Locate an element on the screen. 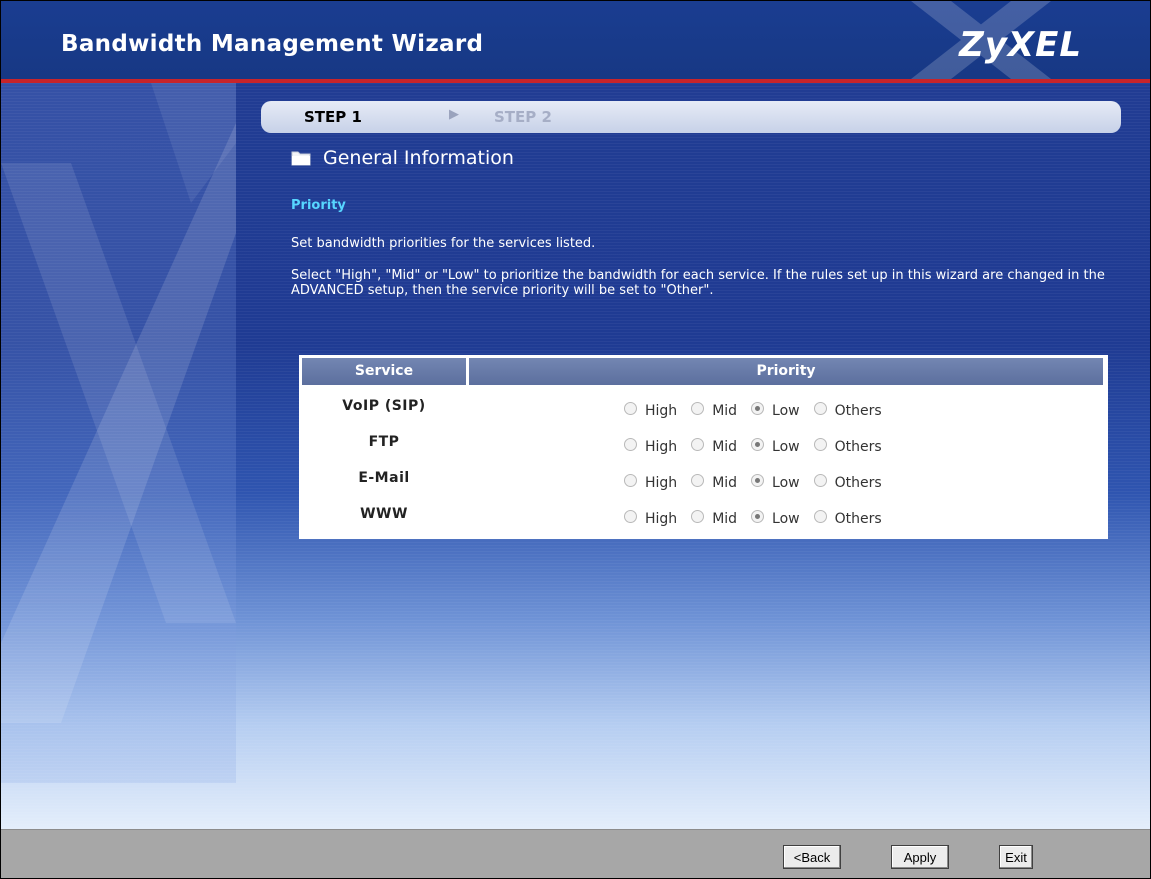 This screenshot has width=1151, height=879. back-button: <Back is located at coordinates (812, 857).